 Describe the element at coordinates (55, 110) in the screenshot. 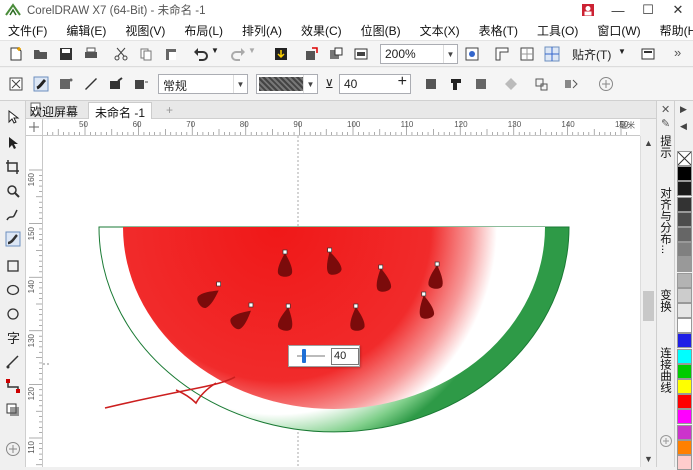

I see `tab-welcome-screen: 欢迎屏幕` at that location.